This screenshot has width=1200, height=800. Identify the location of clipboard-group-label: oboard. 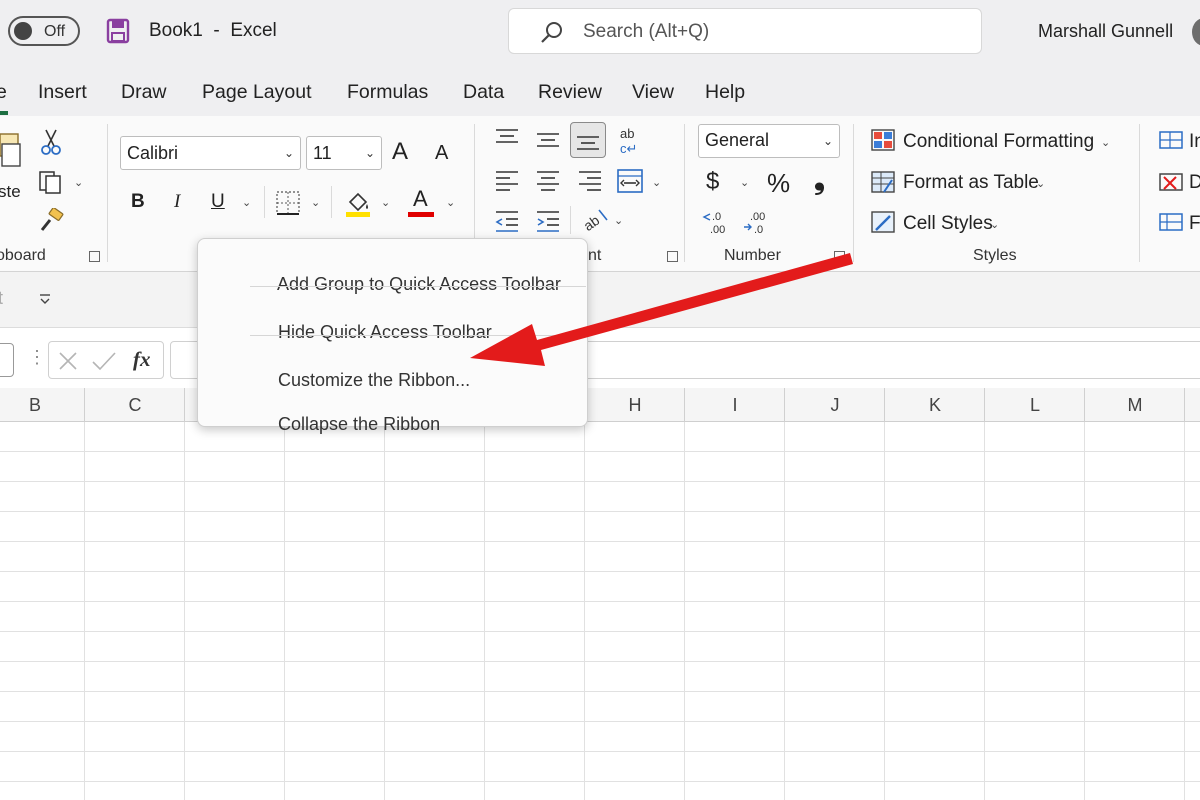
(23, 255).